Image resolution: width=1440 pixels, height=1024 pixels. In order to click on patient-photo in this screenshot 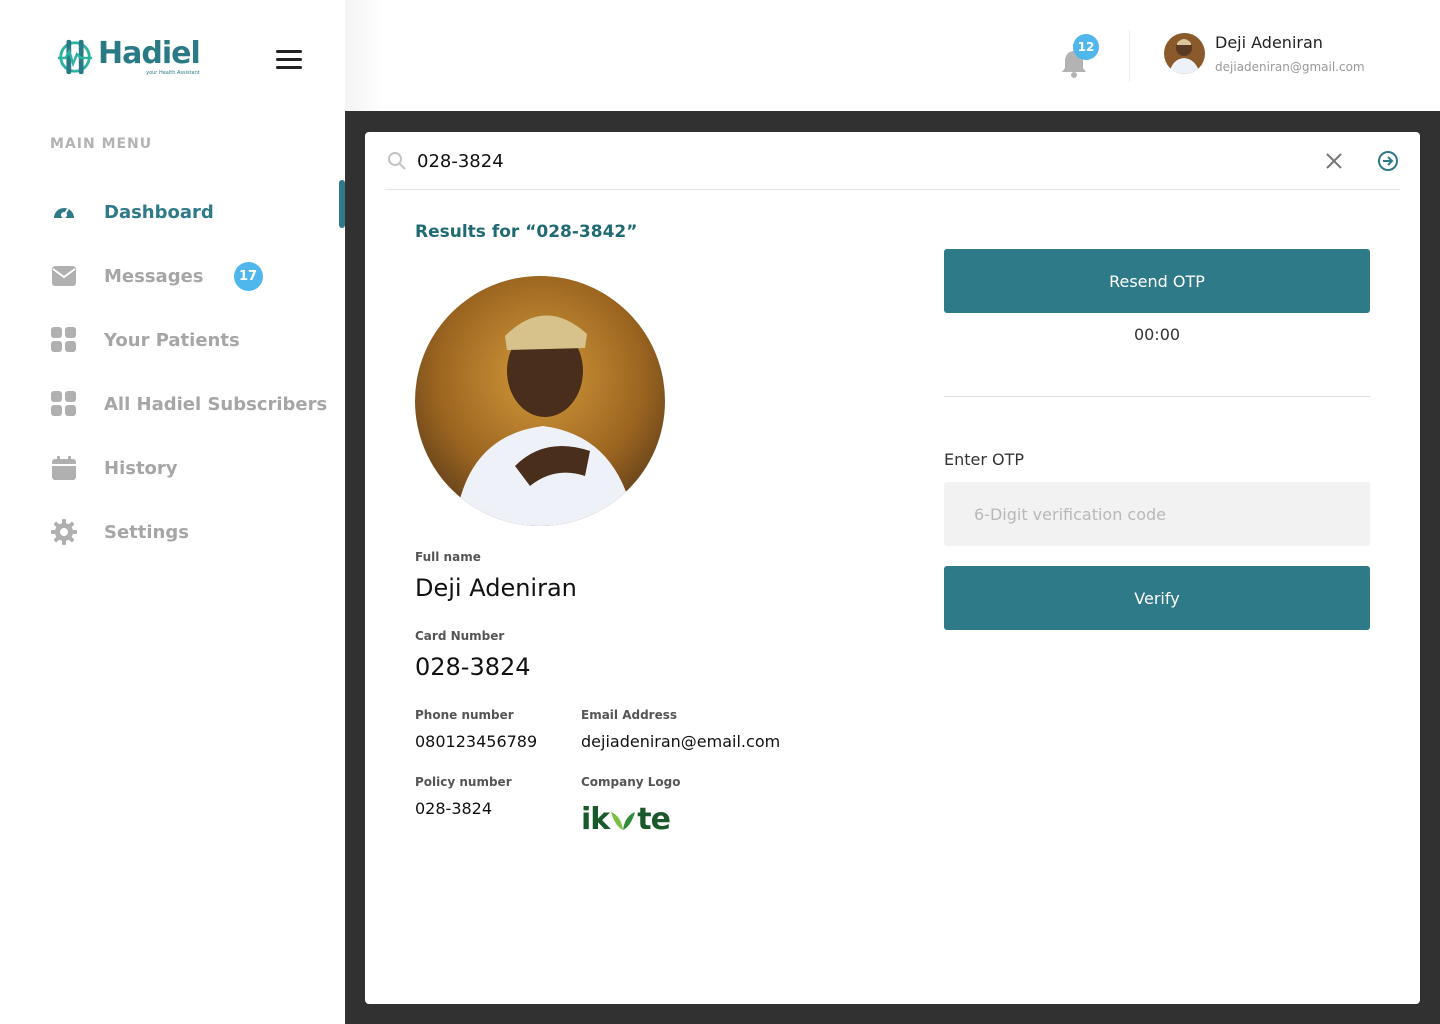, I will do `click(540, 401)`.